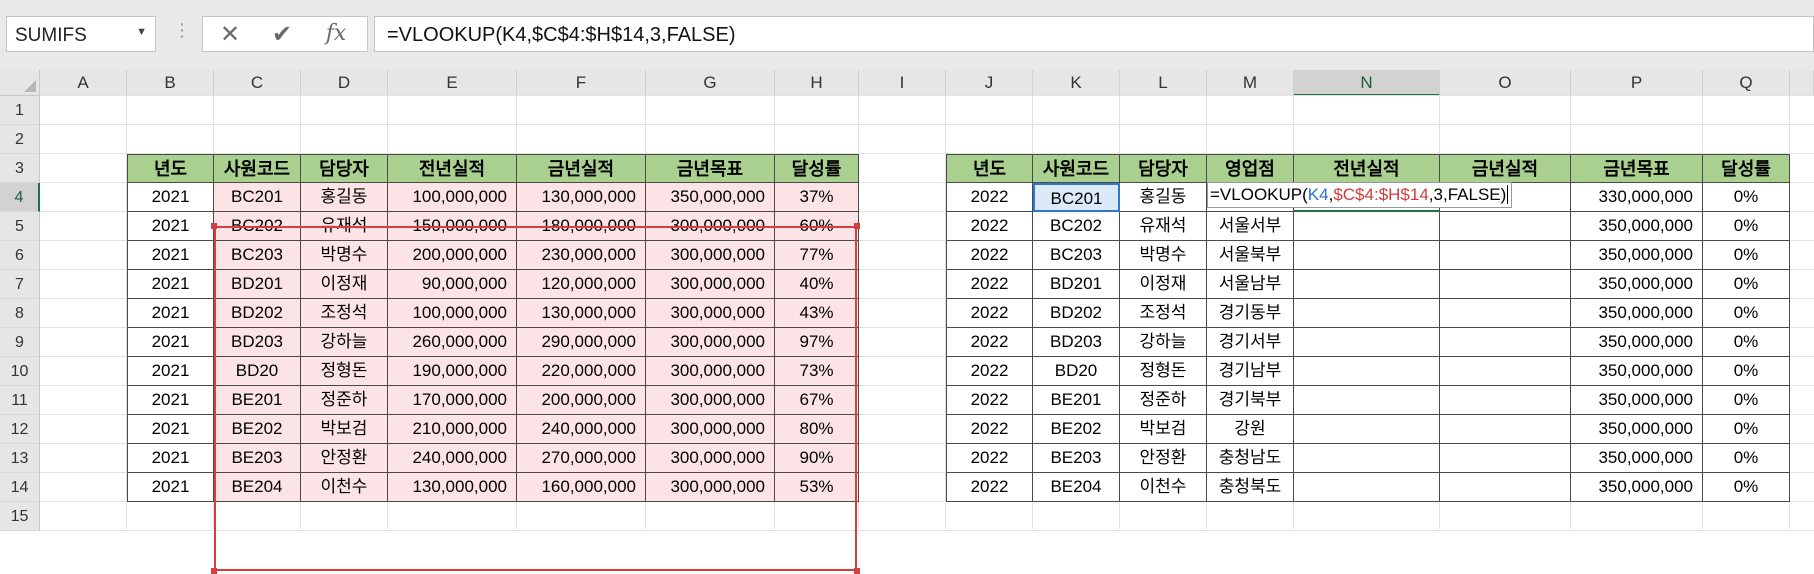 Image resolution: width=1814 pixels, height=574 pixels. I want to click on table1-cell: 홍길동, so click(344, 197).